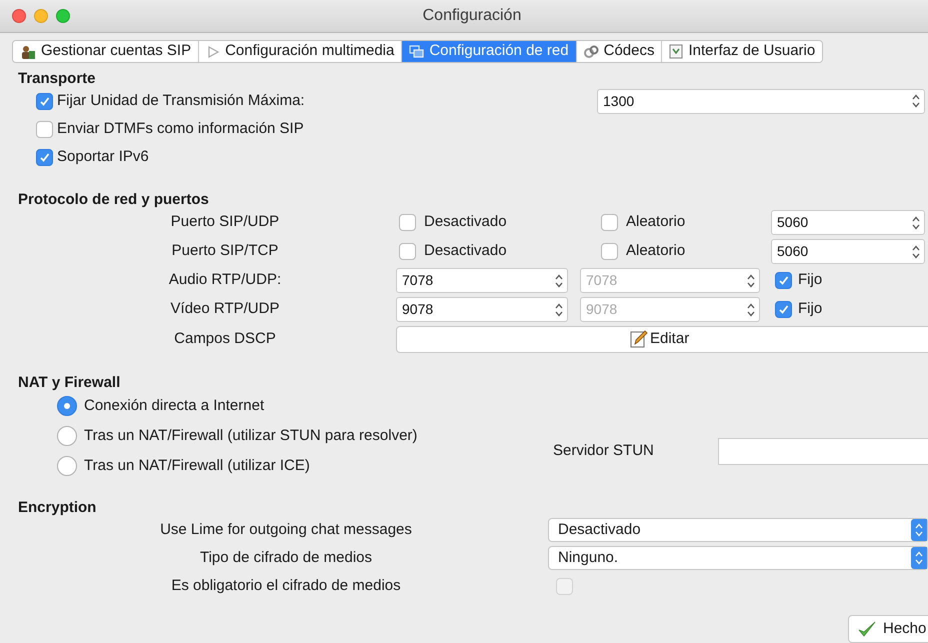  I want to click on field-label: Audio RTP/UDP:, so click(225, 280).